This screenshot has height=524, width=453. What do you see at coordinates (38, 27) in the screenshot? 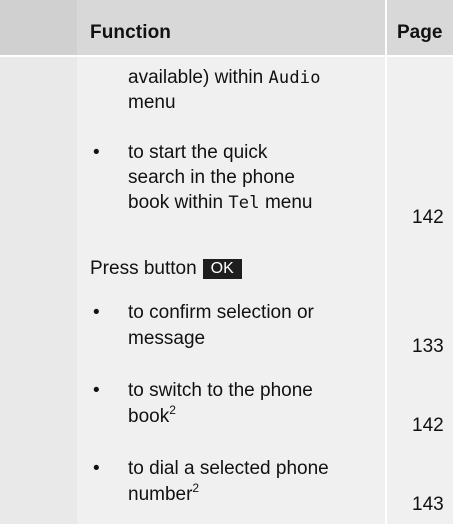
I see `header-gutter` at bounding box center [38, 27].